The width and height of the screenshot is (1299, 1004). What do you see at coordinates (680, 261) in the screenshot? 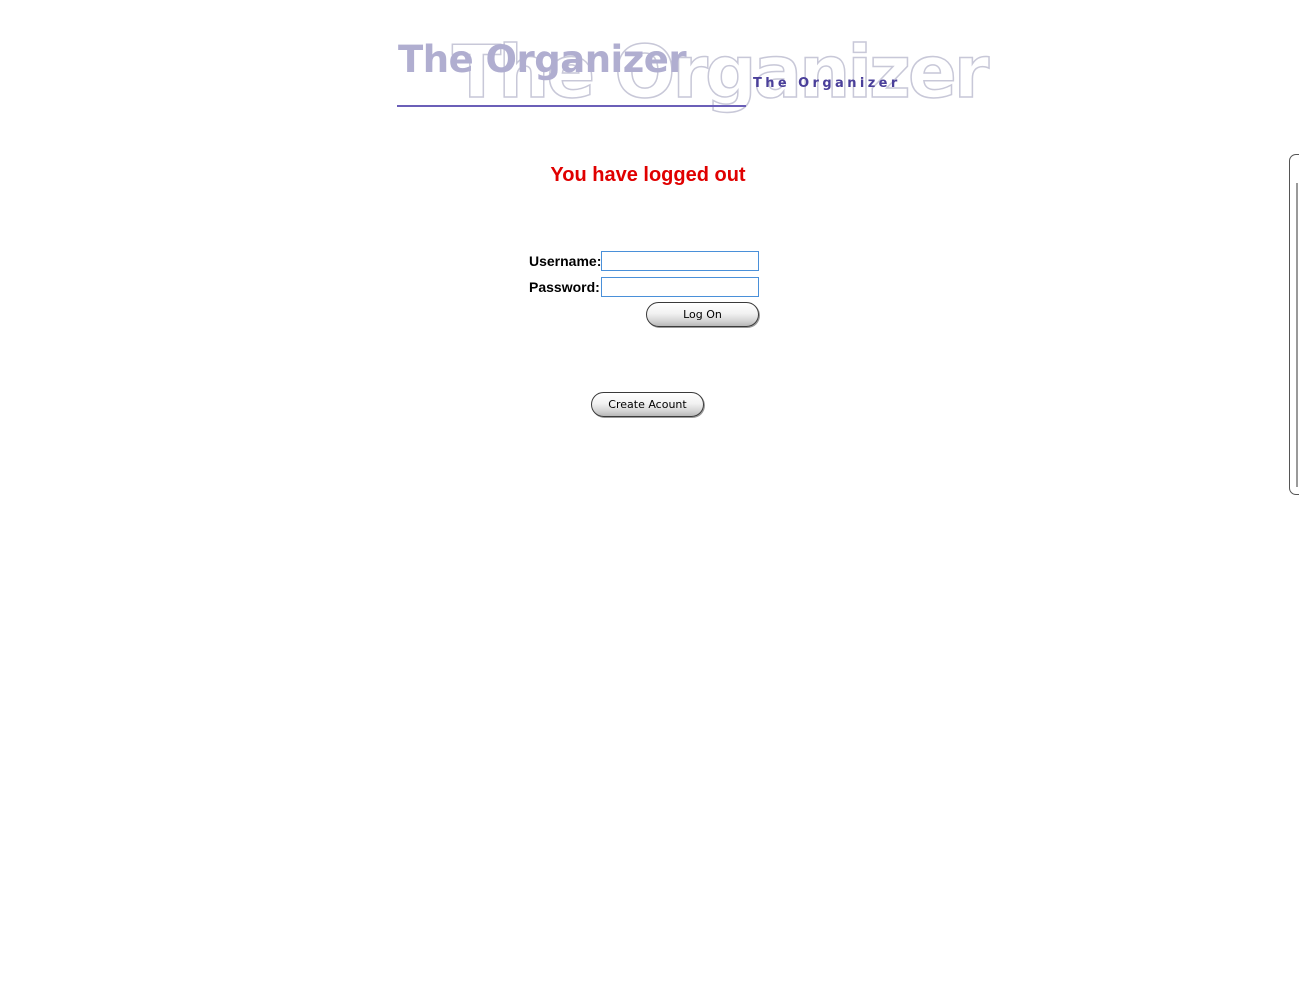
I see `username-input` at bounding box center [680, 261].